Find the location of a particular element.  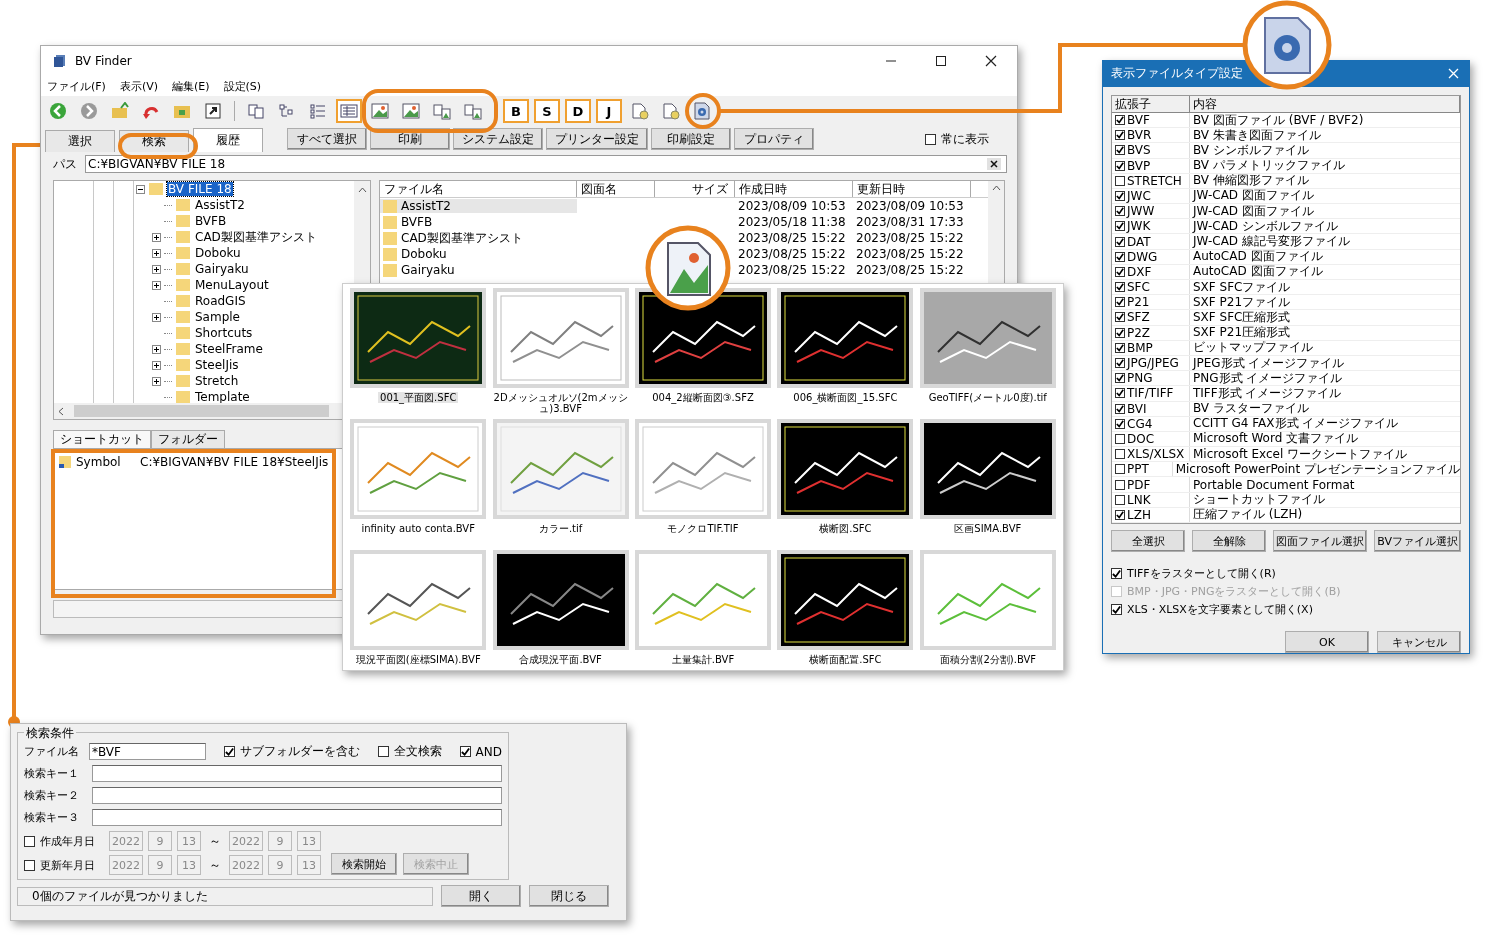

tree-item: BVFB is located at coordinates (211, 221).